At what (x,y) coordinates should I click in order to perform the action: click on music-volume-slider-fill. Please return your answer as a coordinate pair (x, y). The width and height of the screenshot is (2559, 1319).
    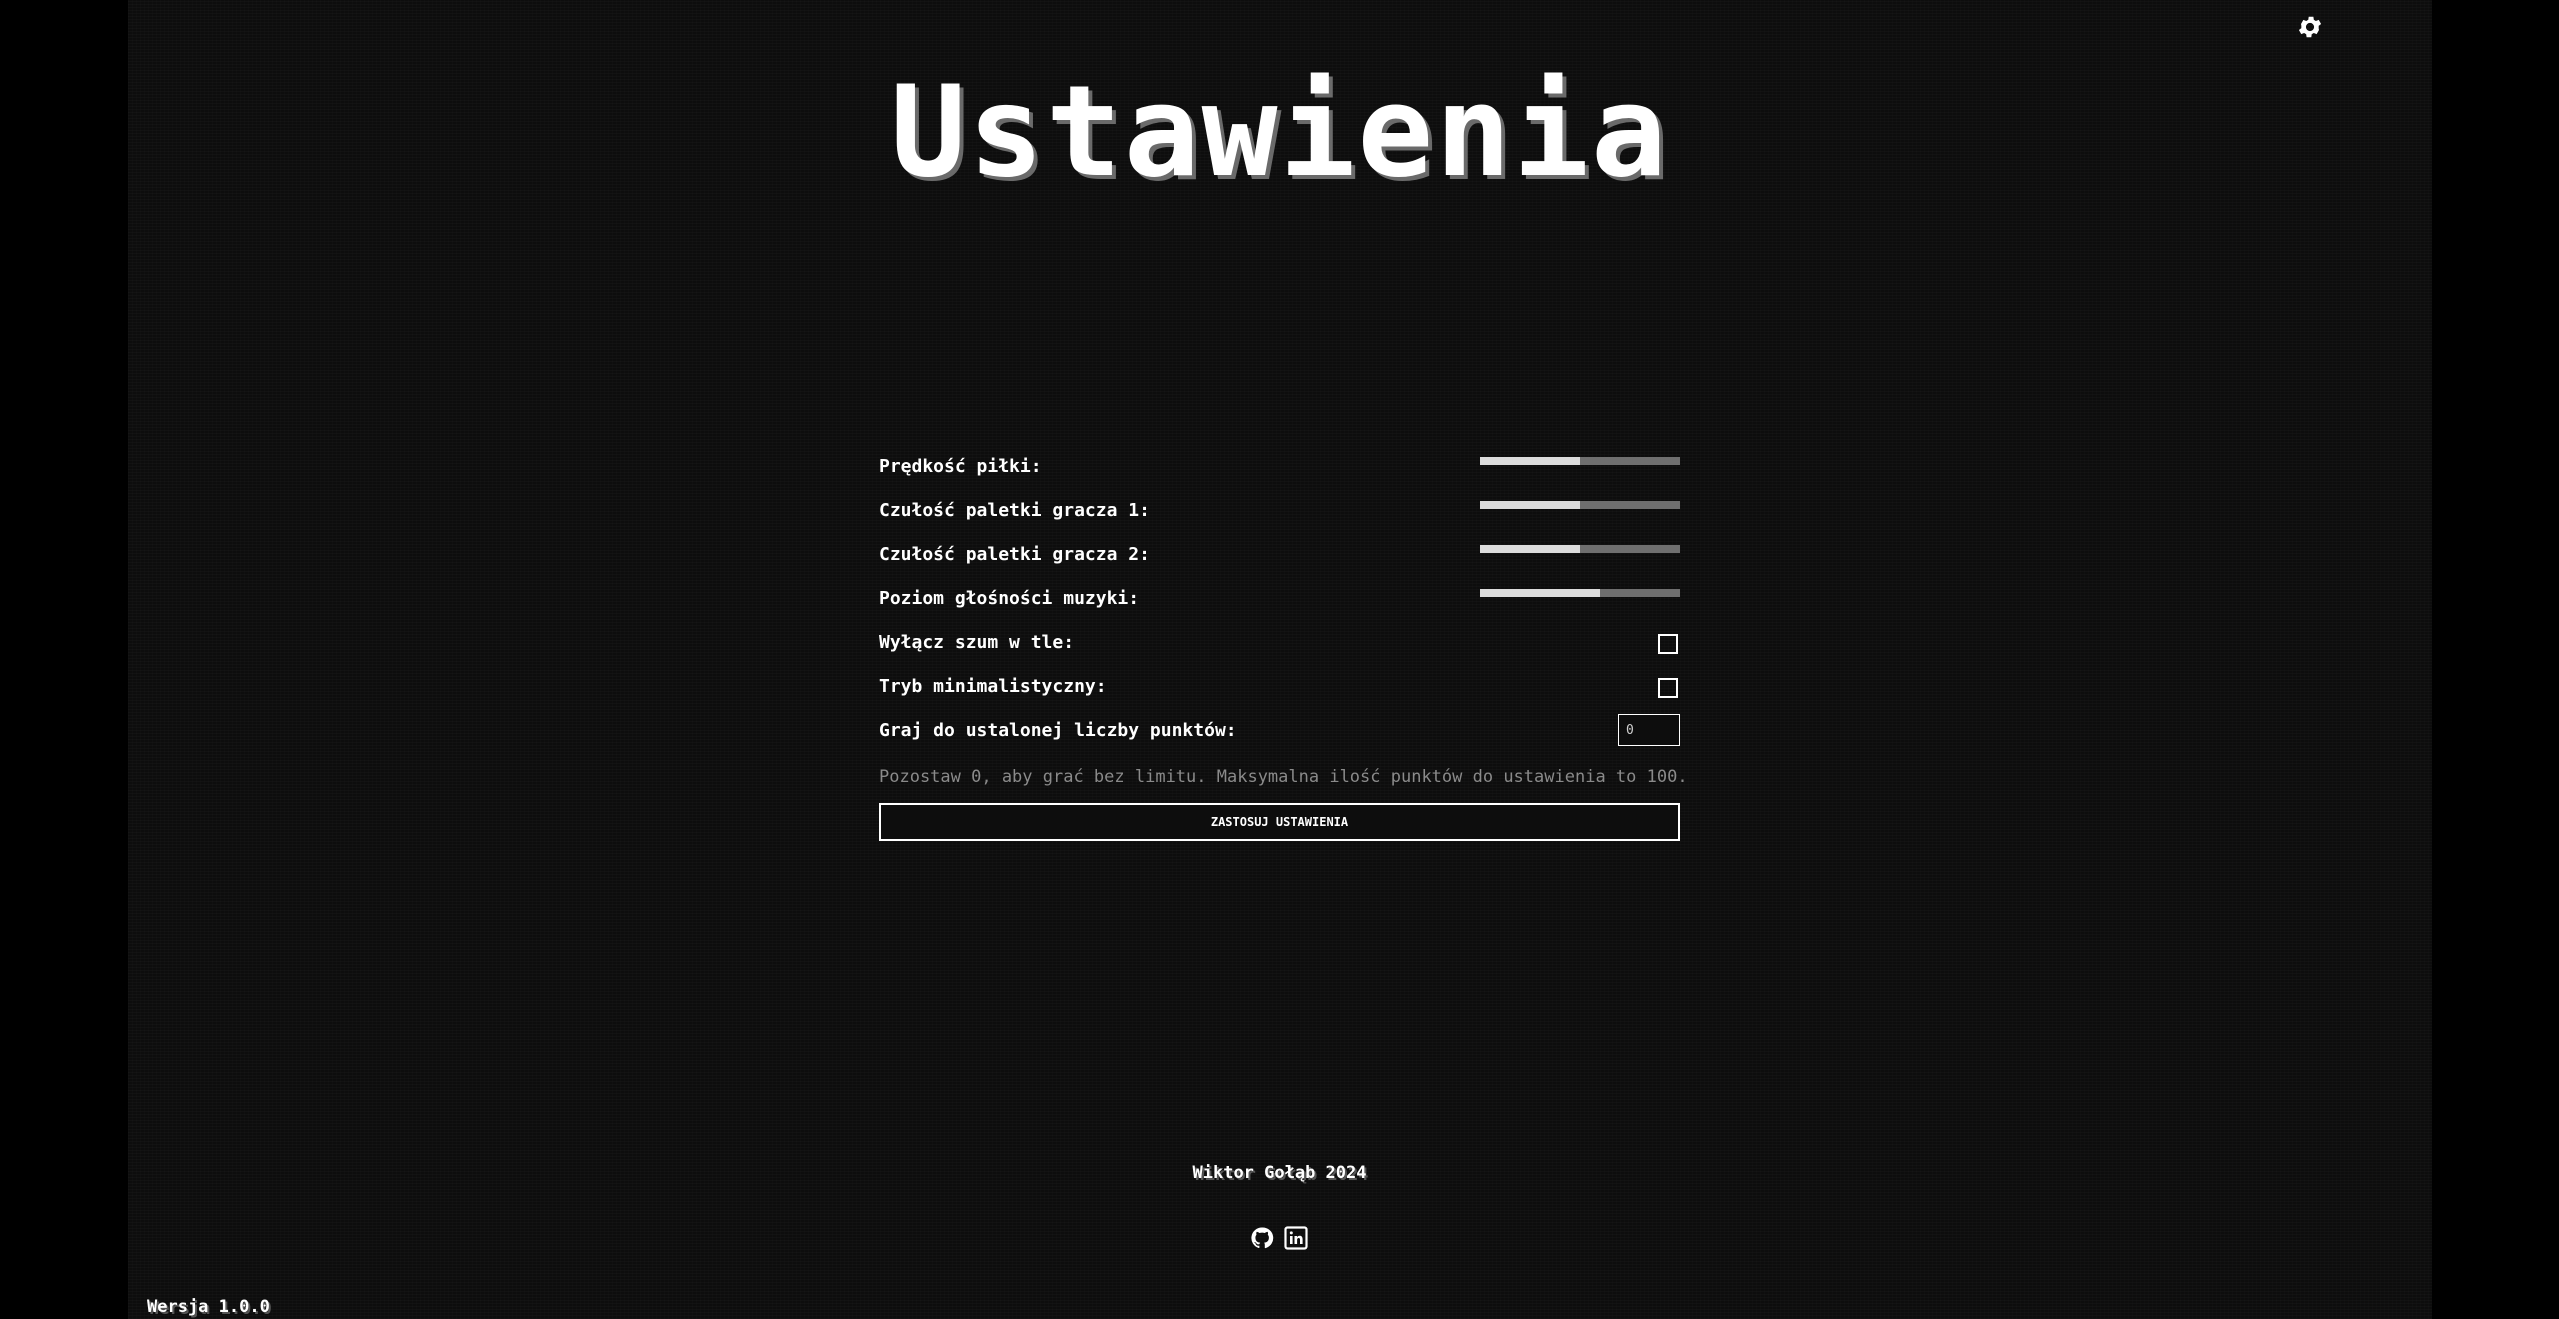
    Looking at the image, I should click on (1540, 593).